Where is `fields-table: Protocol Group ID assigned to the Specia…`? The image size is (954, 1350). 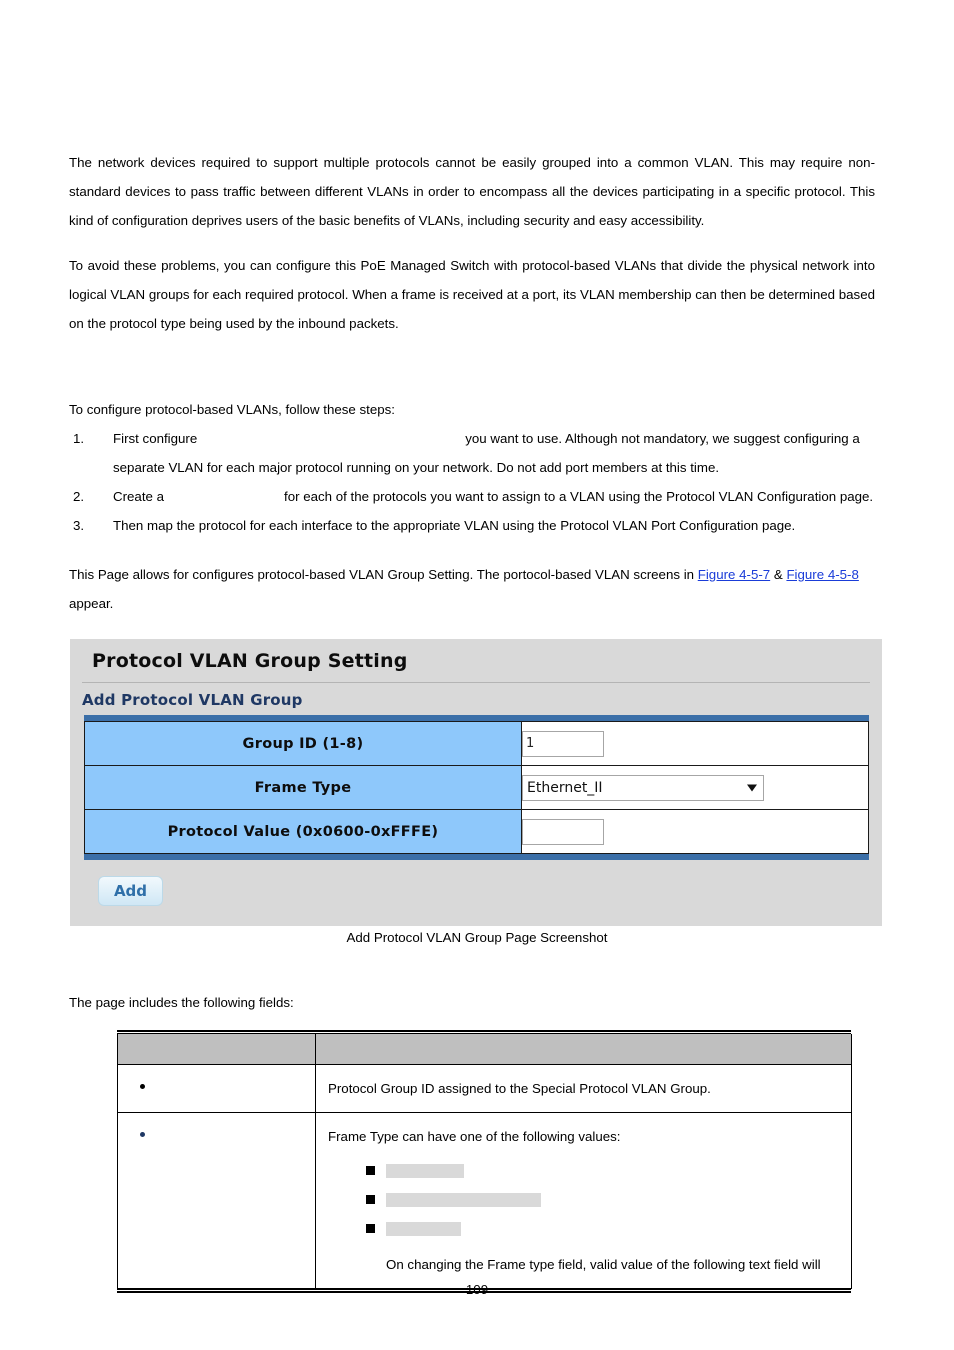 fields-table: Protocol Group ID assigned to the Specia… is located at coordinates (484, 1161).